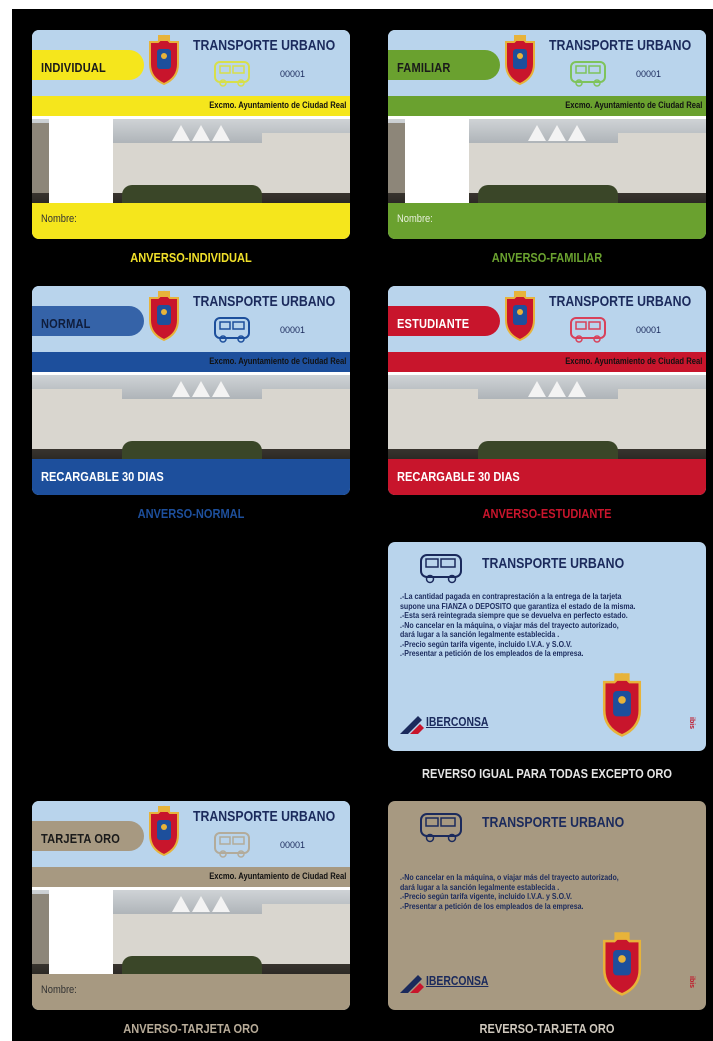 The image size is (713, 1041). Describe the element at coordinates (424, 67) in the screenshot. I see `card-type-label: FAMILIAR` at that location.